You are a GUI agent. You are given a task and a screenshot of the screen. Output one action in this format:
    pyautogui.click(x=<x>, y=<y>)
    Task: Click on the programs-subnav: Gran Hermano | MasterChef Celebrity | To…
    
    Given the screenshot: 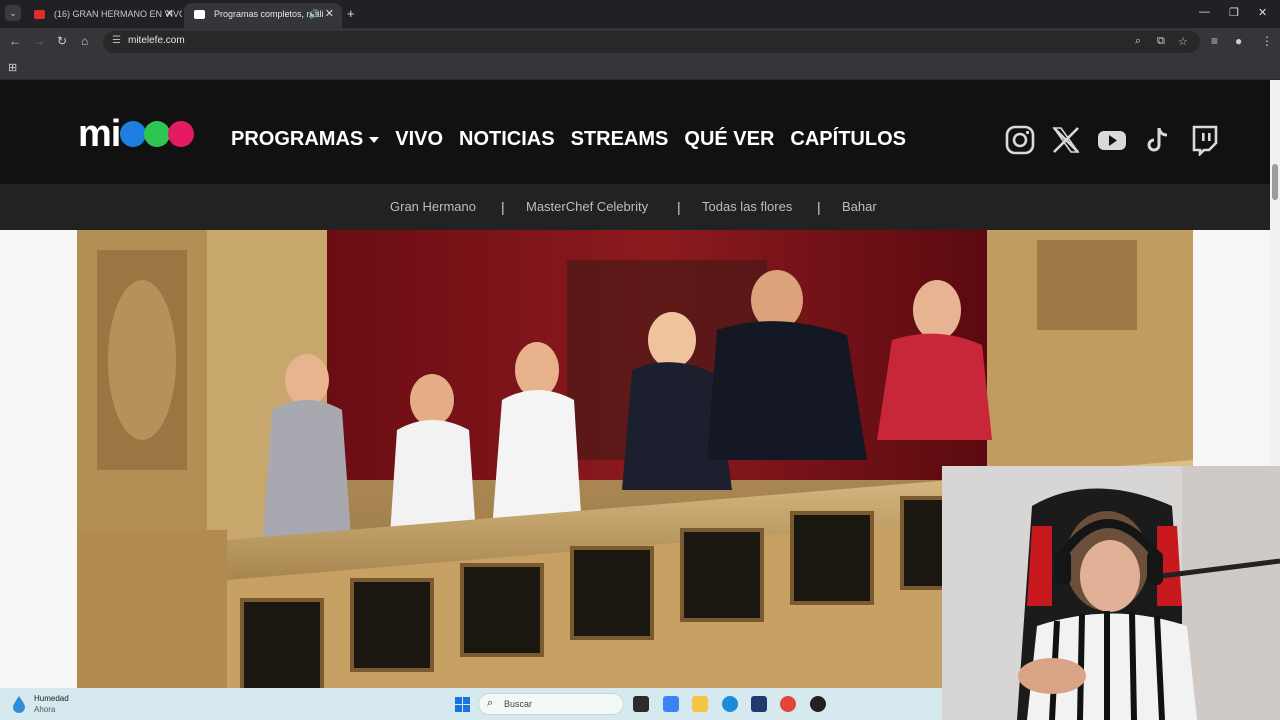 What is the action you would take?
    pyautogui.click(x=635, y=207)
    